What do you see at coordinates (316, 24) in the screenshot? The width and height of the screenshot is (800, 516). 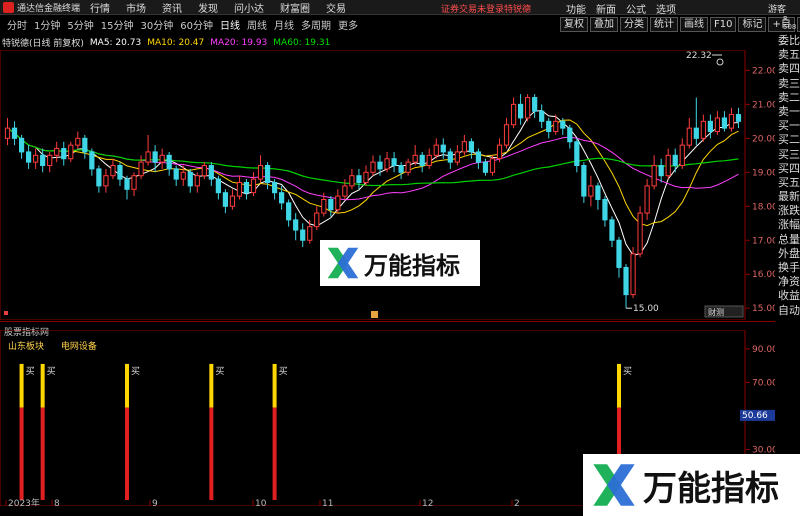 I see `period-multi: 多周期` at bounding box center [316, 24].